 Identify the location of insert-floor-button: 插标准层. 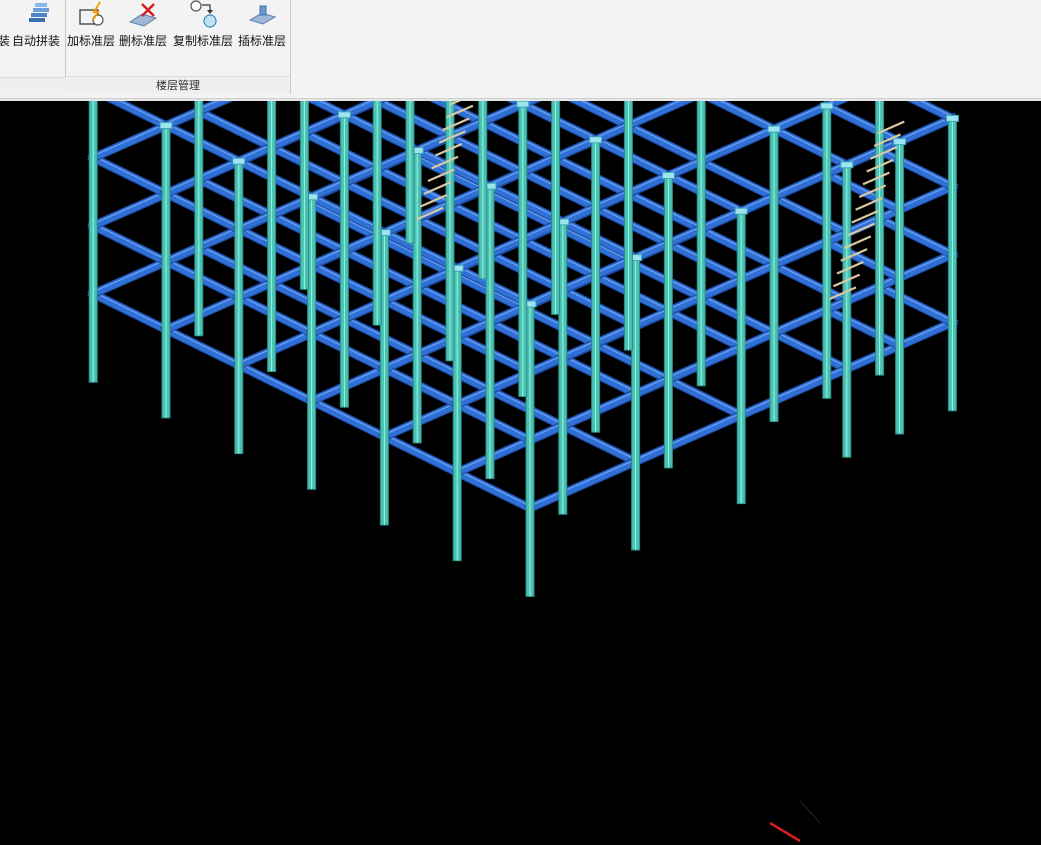
(262, 30).